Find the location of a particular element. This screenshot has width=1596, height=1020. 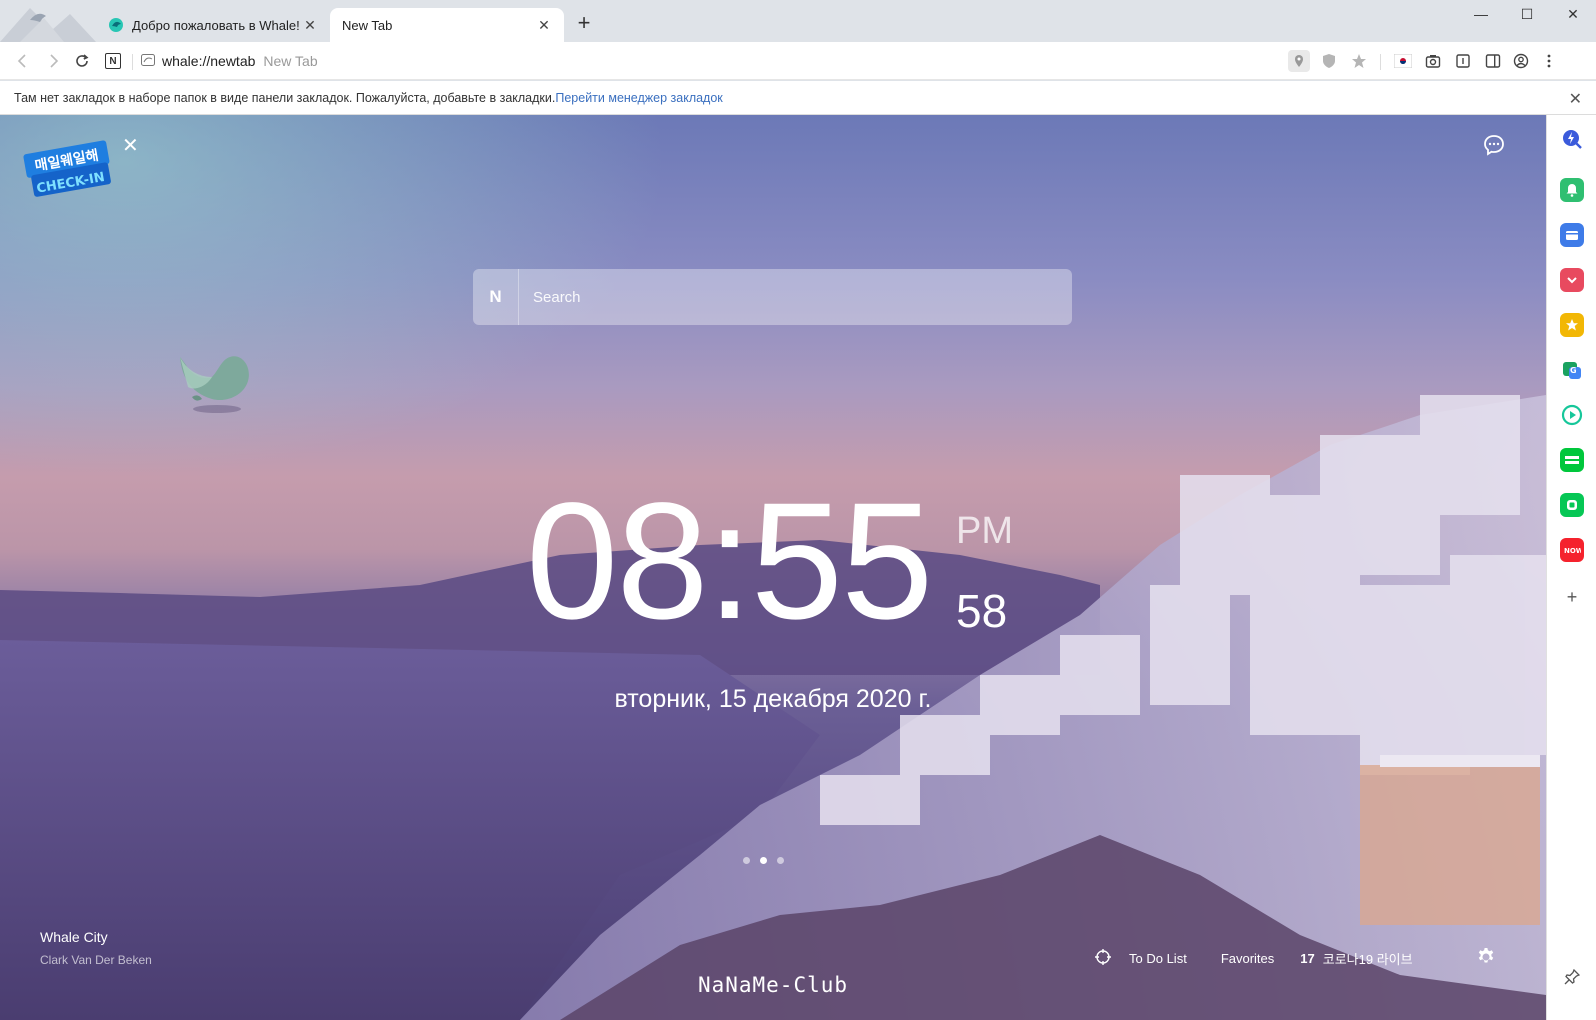

whale-mascot-icon is located at coordinates (215, 382).